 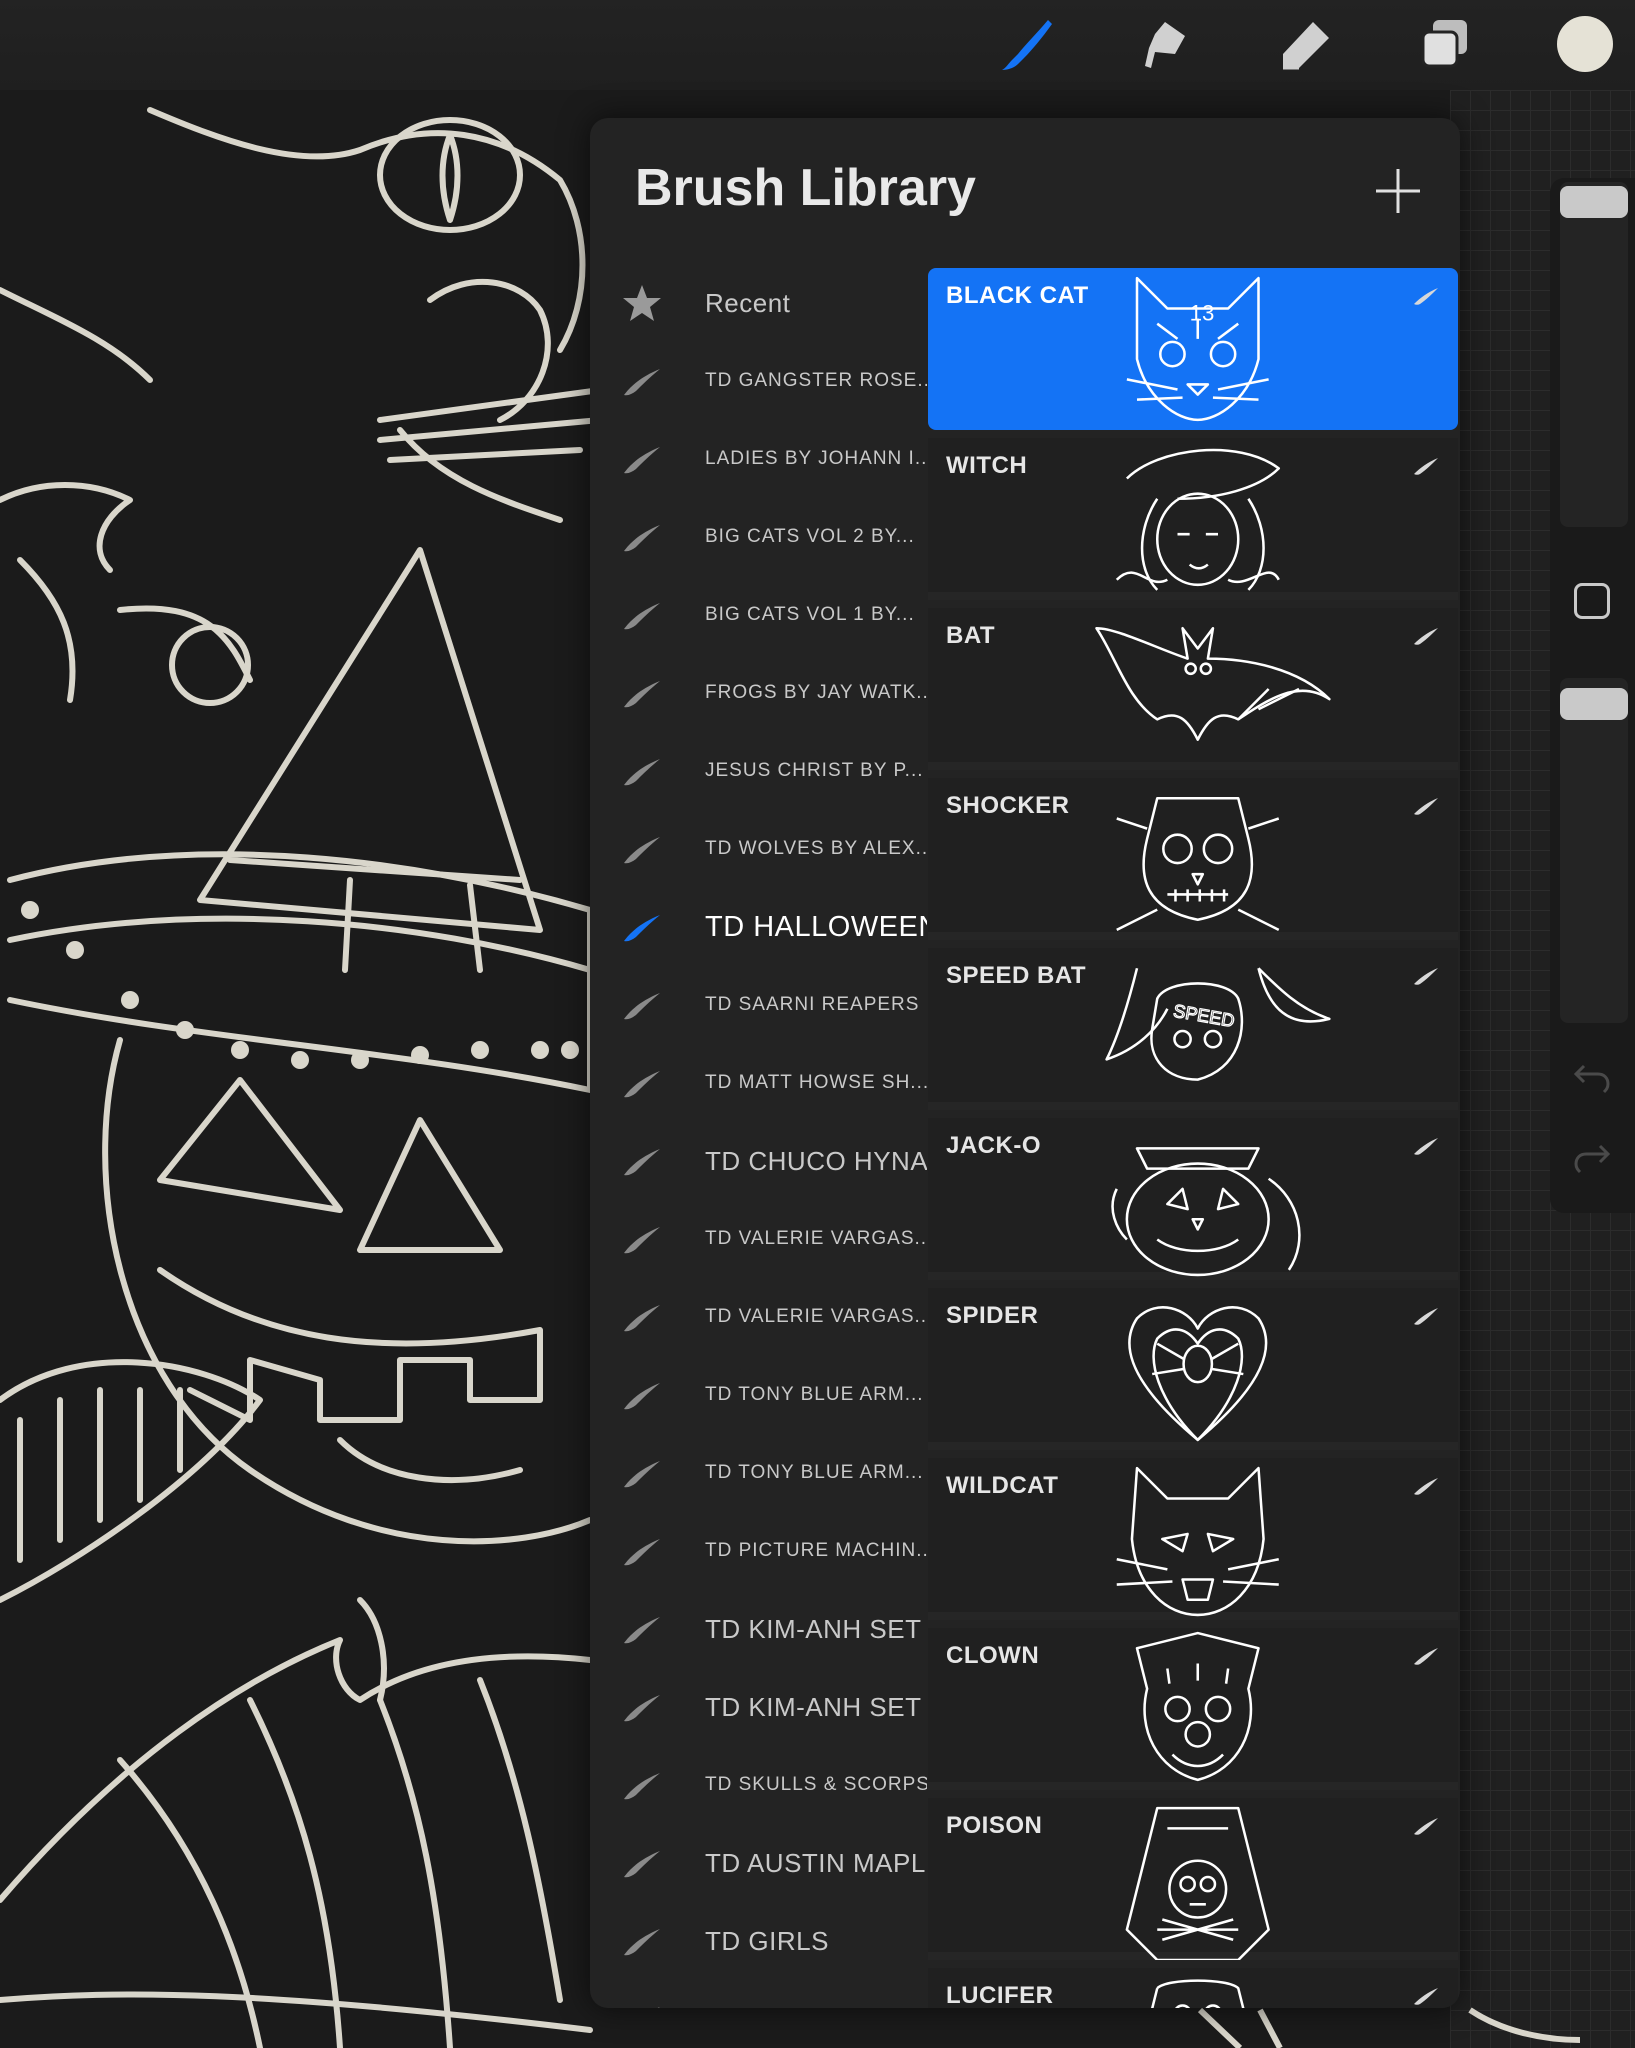 I want to click on brush-item: LUCIFER, so click(x=1193, y=1988).